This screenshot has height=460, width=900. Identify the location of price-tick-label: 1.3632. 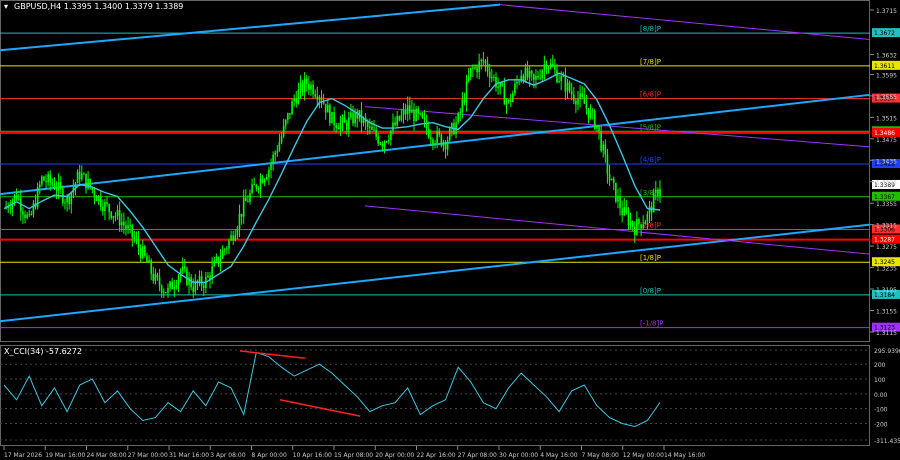
(886, 56).